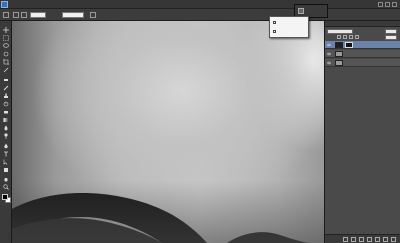 Image resolution: width=400 pixels, height=243 pixels. What do you see at coordinates (353, 239) in the screenshot?
I see `layer-style-icon` at bounding box center [353, 239].